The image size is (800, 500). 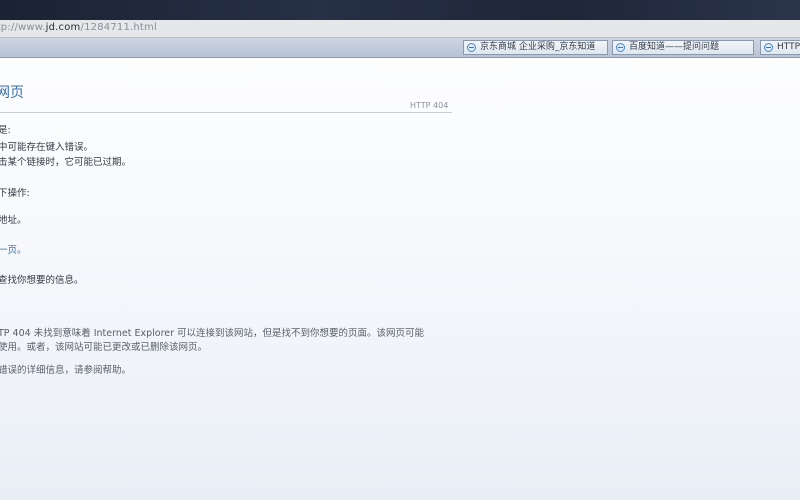 I want to click on address-bar: http://www.jd.com/1284711.html, so click(x=400, y=29).